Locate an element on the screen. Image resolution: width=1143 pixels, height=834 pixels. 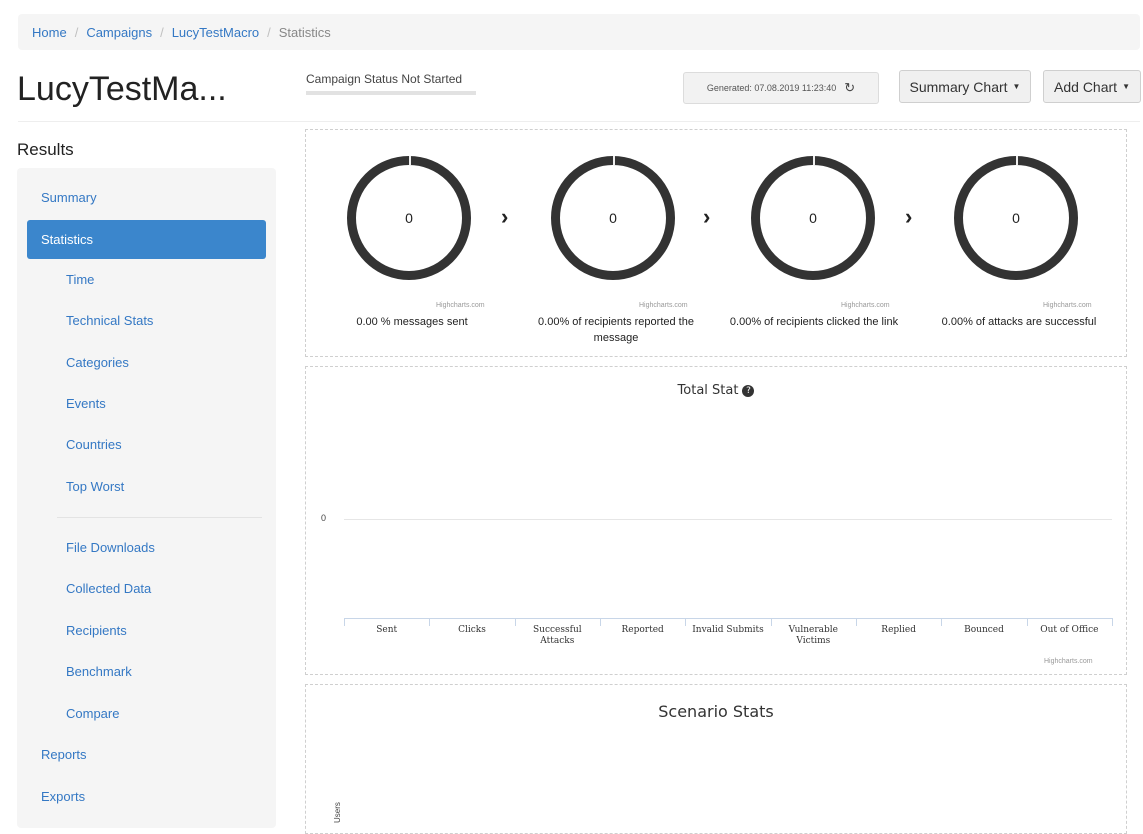
x-axis-label: Out of Office is located at coordinates (1069, 630).